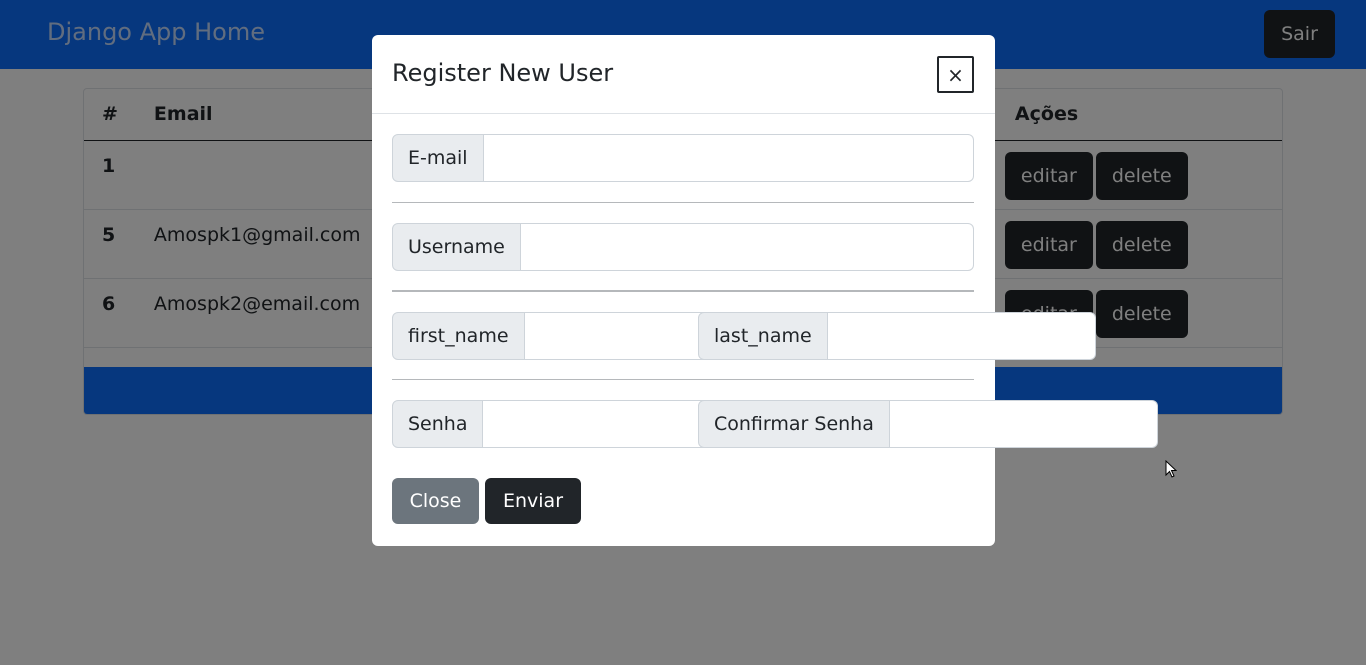  Describe the element at coordinates (1171, 469) in the screenshot. I see `mouse-pointer-icon` at that location.